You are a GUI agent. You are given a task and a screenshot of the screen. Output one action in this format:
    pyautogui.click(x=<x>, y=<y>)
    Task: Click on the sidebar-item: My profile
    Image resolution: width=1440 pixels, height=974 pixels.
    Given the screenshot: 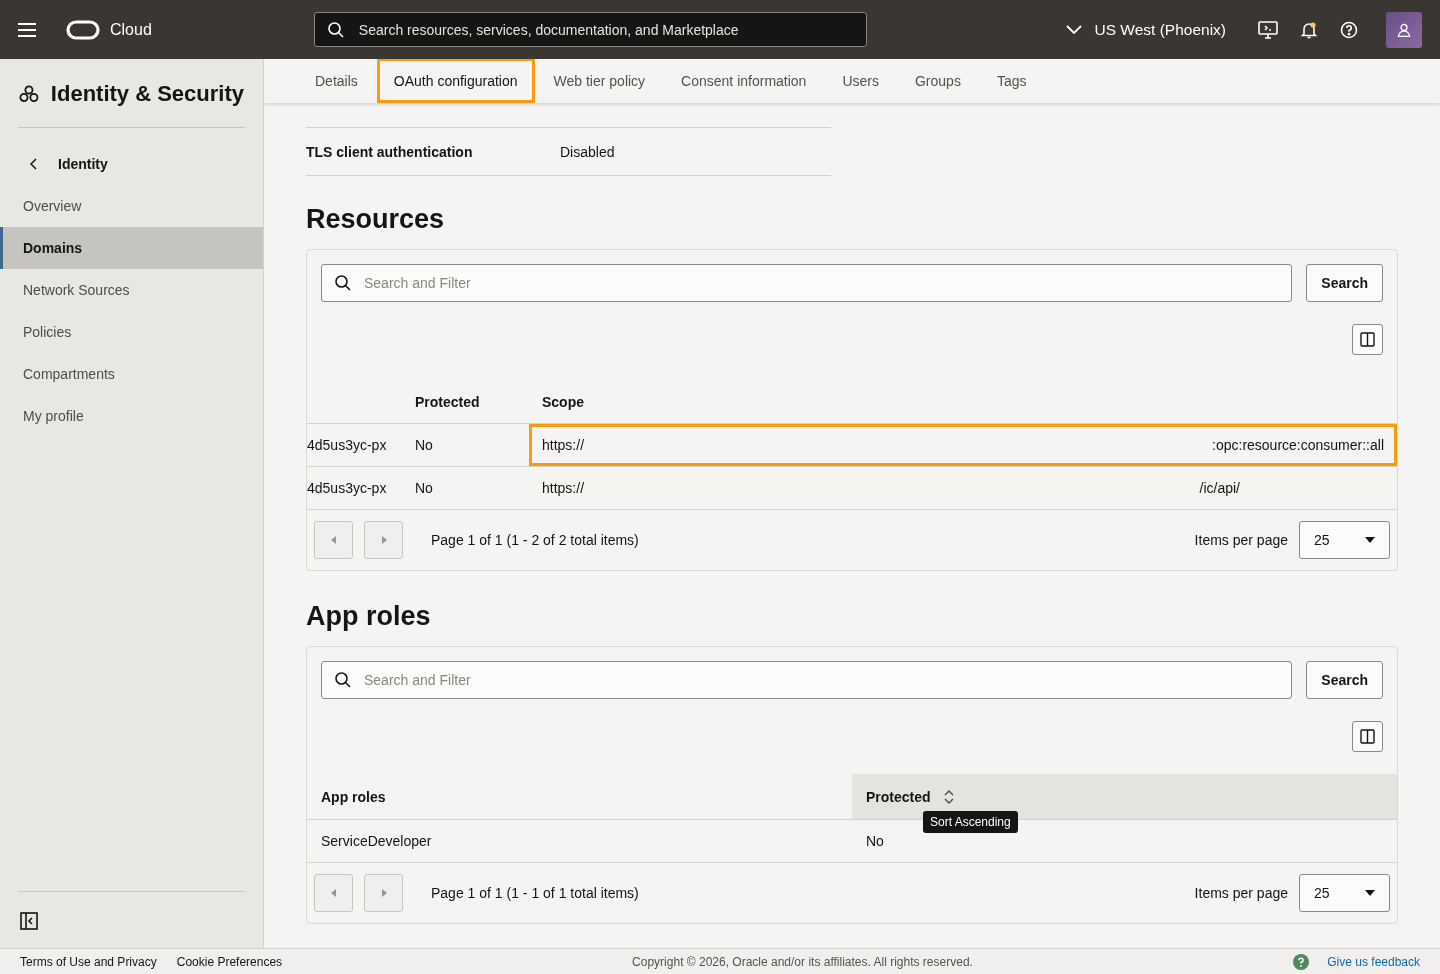 What is the action you would take?
    pyautogui.click(x=131, y=416)
    